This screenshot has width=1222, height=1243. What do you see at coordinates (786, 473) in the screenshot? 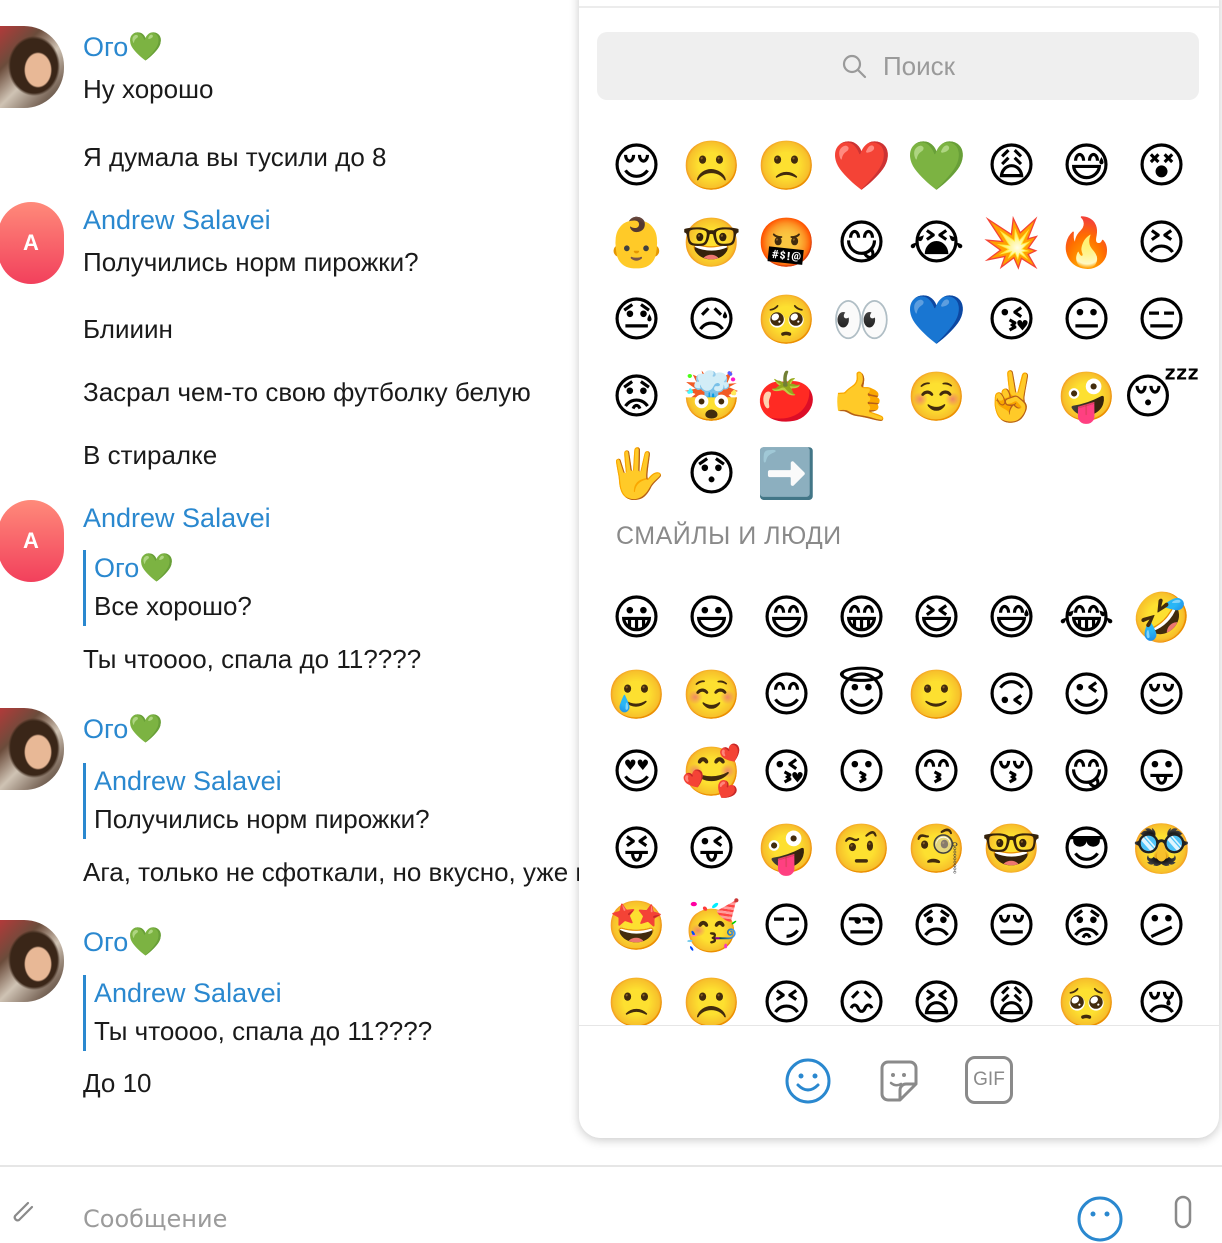
I see `emoji-cell: ➡️` at bounding box center [786, 473].